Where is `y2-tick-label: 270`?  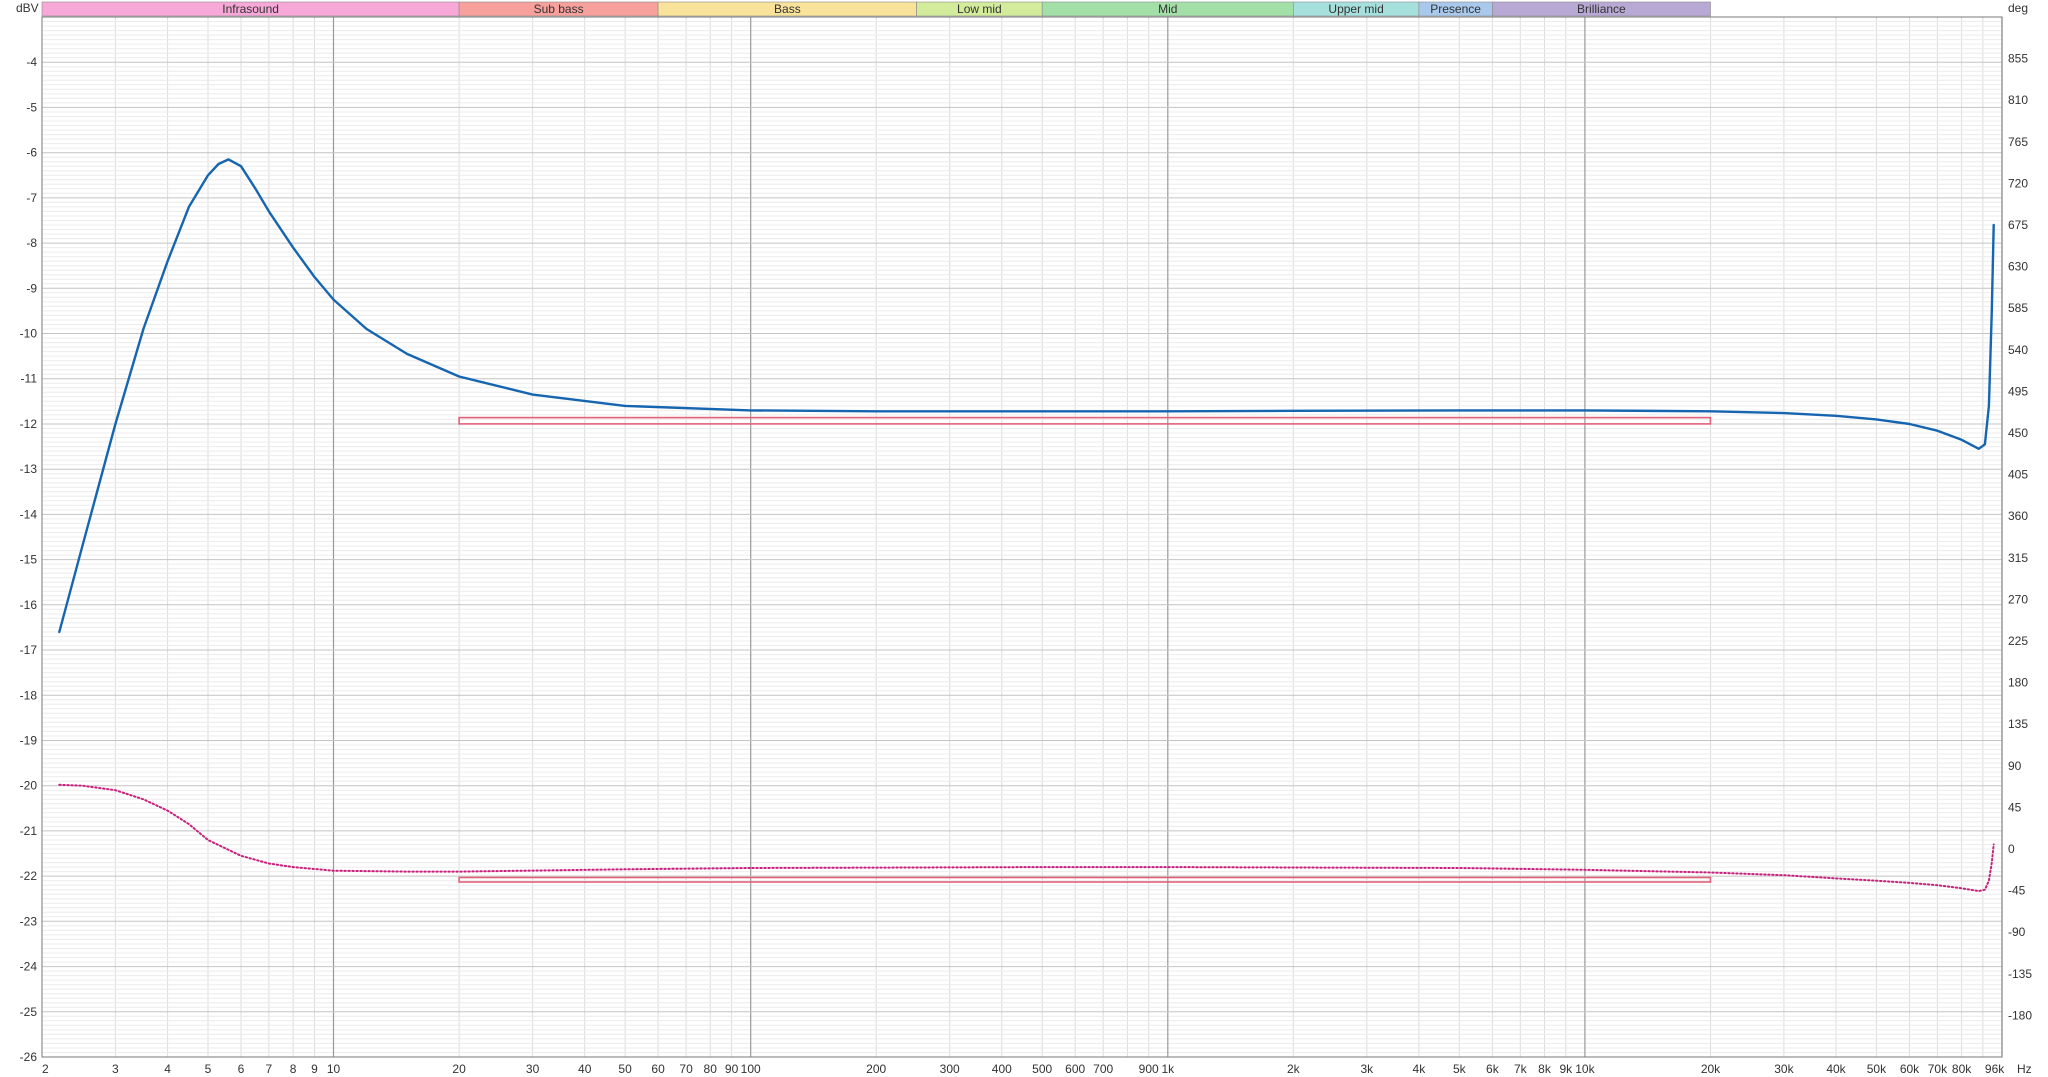
y2-tick-label: 270 is located at coordinates (2018, 599).